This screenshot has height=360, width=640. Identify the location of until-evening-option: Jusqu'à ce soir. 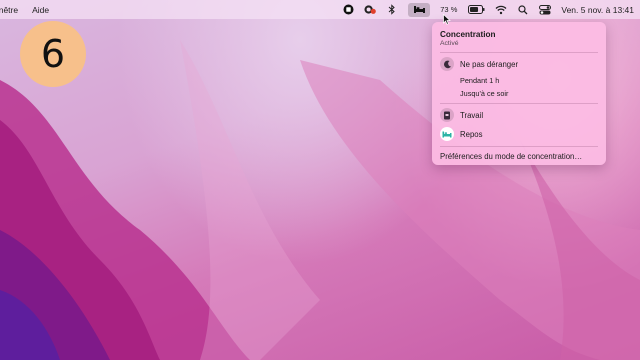
(484, 93).